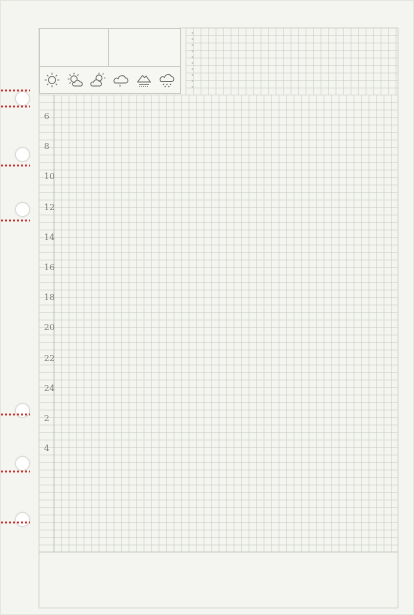  Describe the element at coordinates (167, 80) in the screenshot. I see `snow-icon` at that location.